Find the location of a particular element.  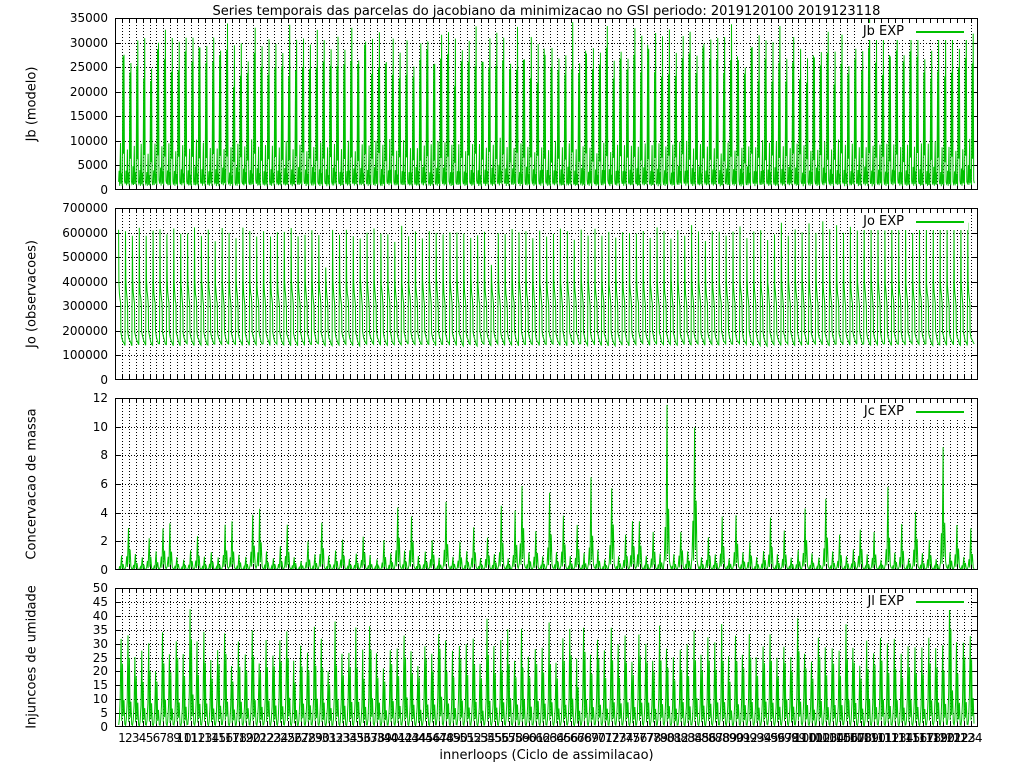

legend-jl: Jl EXP is located at coordinates (915, 601).